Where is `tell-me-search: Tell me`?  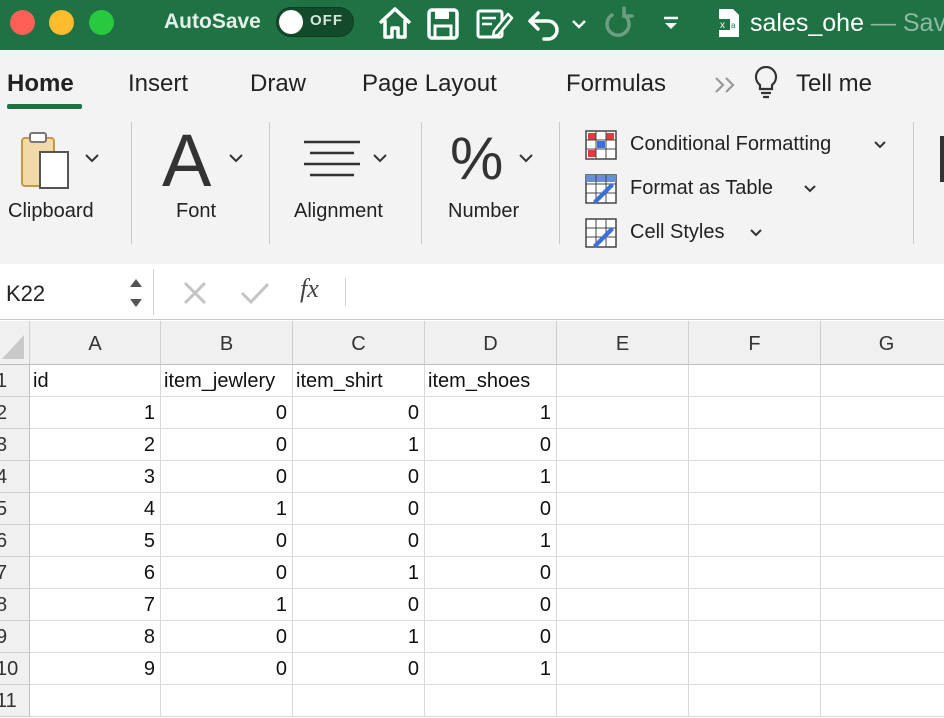
tell-me-search: Tell me is located at coordinates (834, 84).